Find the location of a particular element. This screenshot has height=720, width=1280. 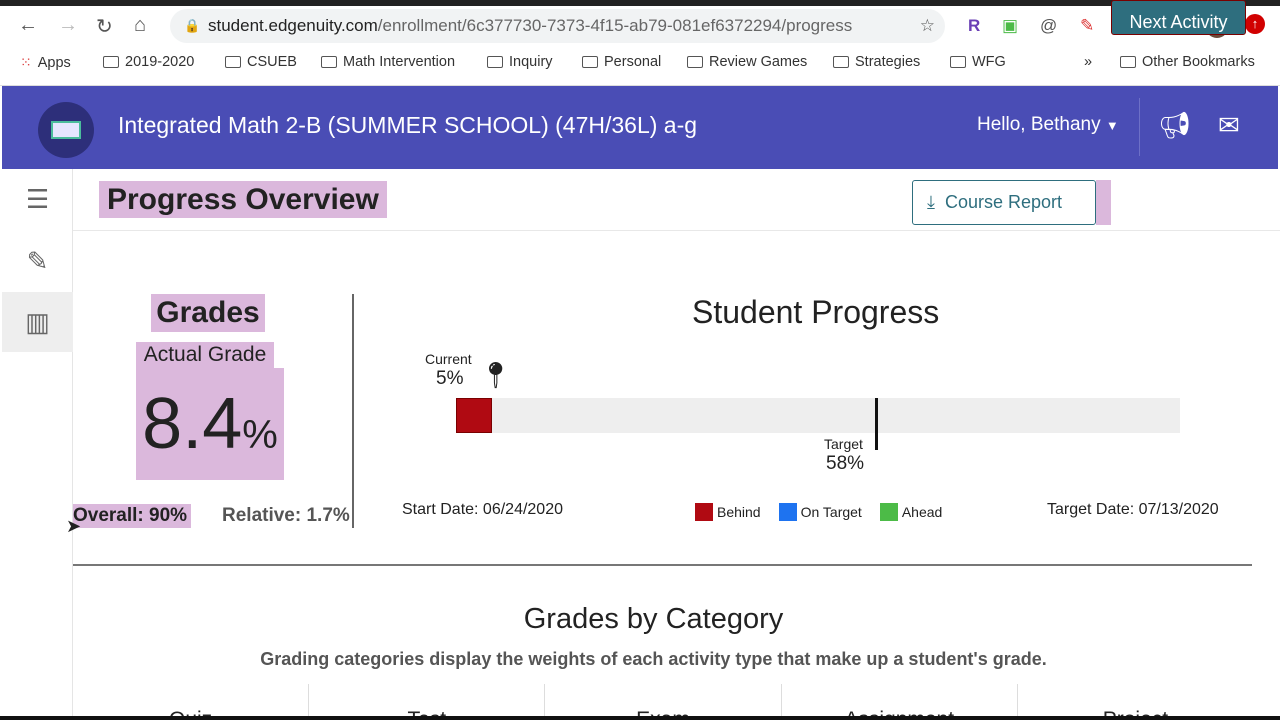

grade-unit: % is located at coordinates (260, 435).